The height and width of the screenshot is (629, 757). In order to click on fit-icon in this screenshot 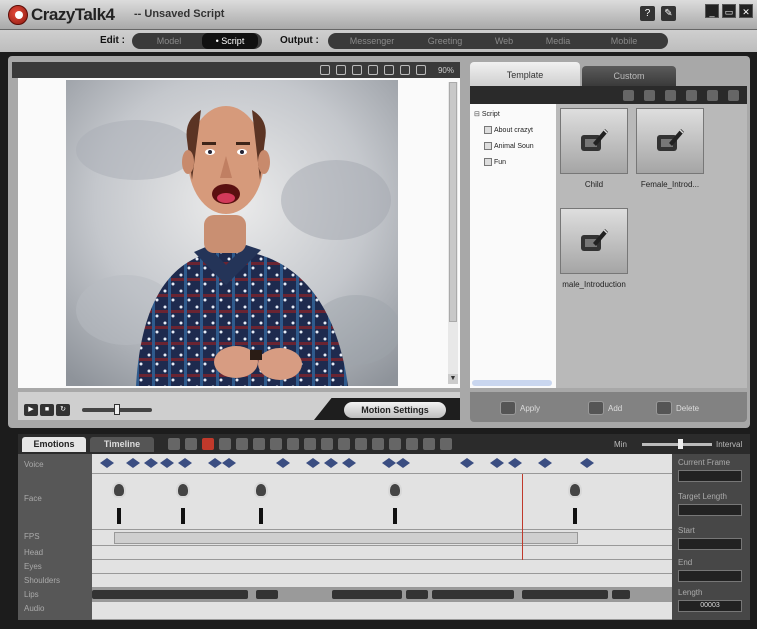, I will do `click(388, 70)`.